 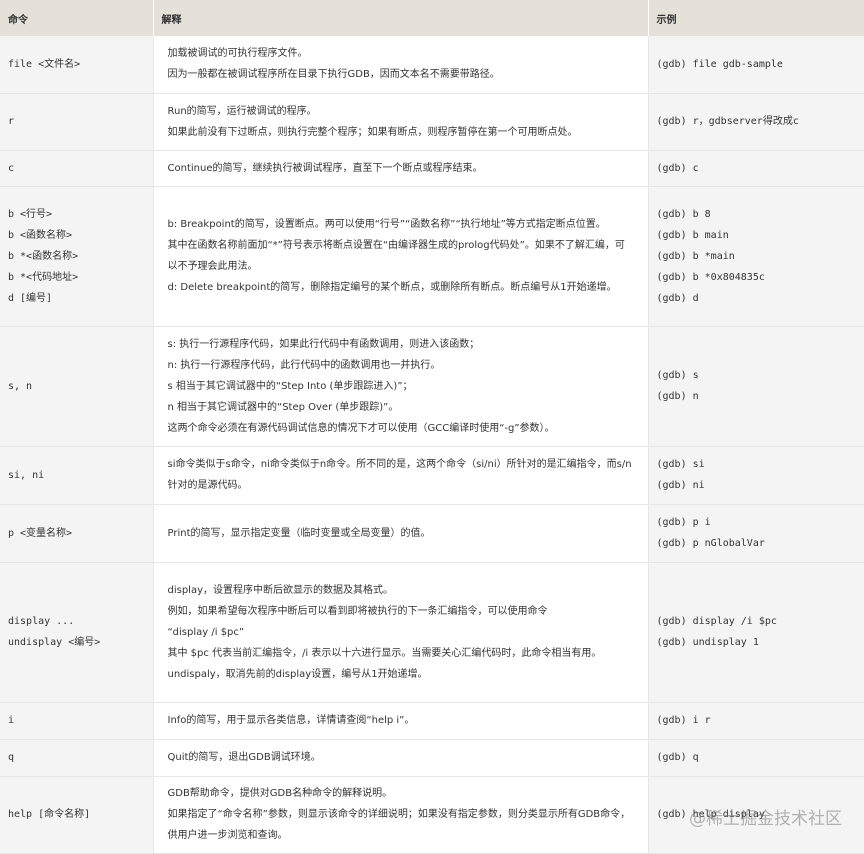 I want to click on command-cell-line: c, so click(x=11, y=168).